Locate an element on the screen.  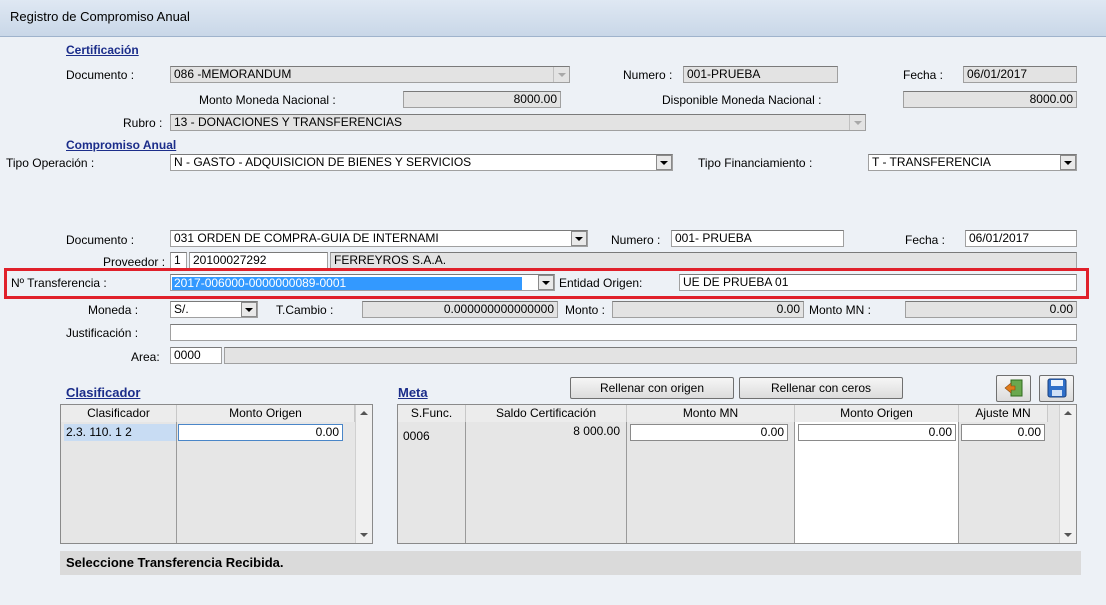
compromiso-section-label: Compromiso Anual is located at coordinates (121, 145).